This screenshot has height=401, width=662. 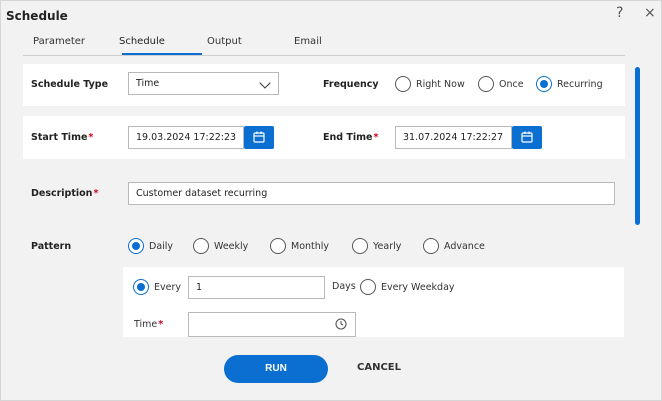 I want to click on frequency-option-label: Recurring, so click(x=580, y=84).